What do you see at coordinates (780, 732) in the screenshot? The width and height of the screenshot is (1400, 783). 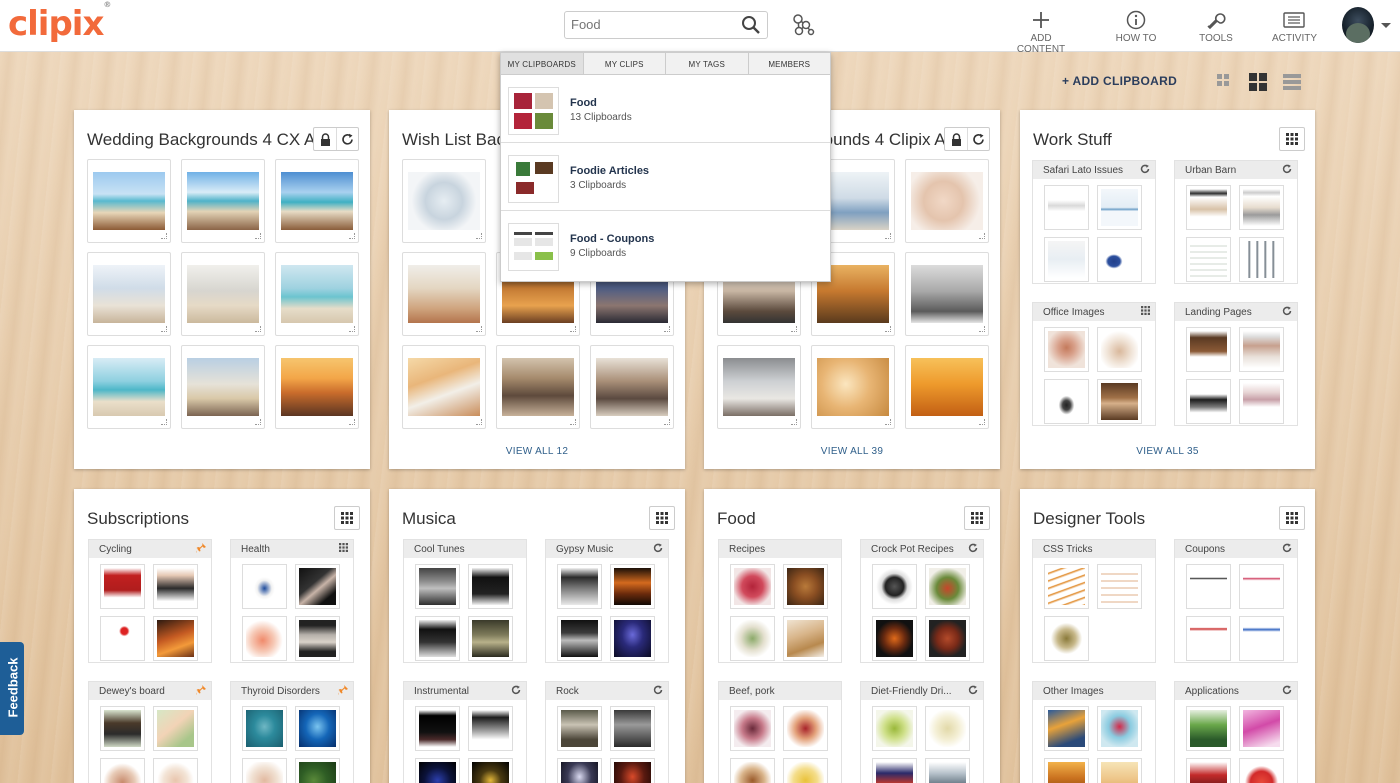 I see `sub-clipboard: Beef, pork` at bounding box center [780, 732].